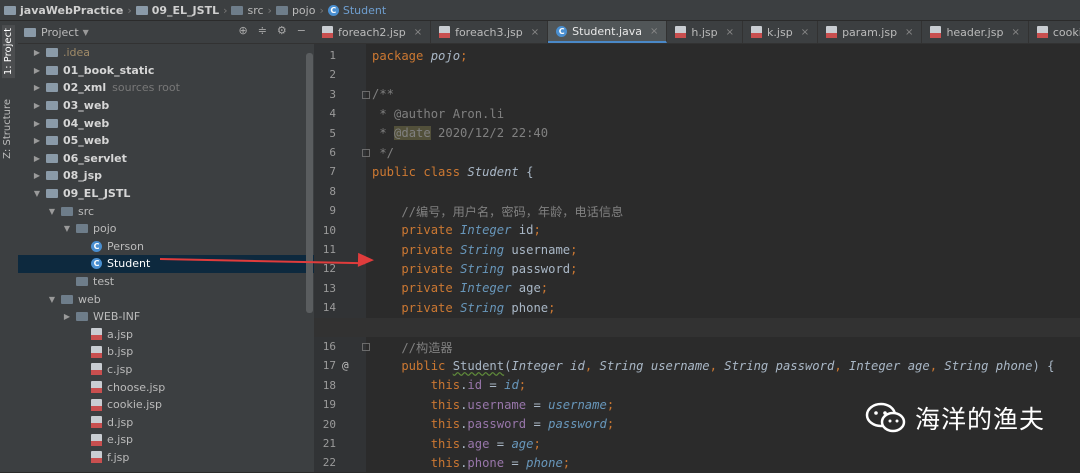 The height and width of the screenshot is (473, 1080). What do you see at coordinates (456, 443) in the screenshot?
I see `code-line: this. age = age;` at bounding box center [456, 443].